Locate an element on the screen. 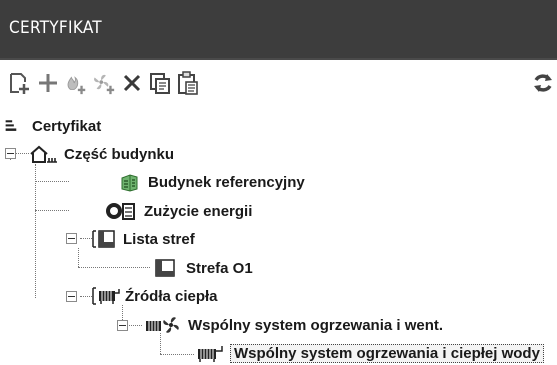  plus-icon is located at coordinates (48, 83).